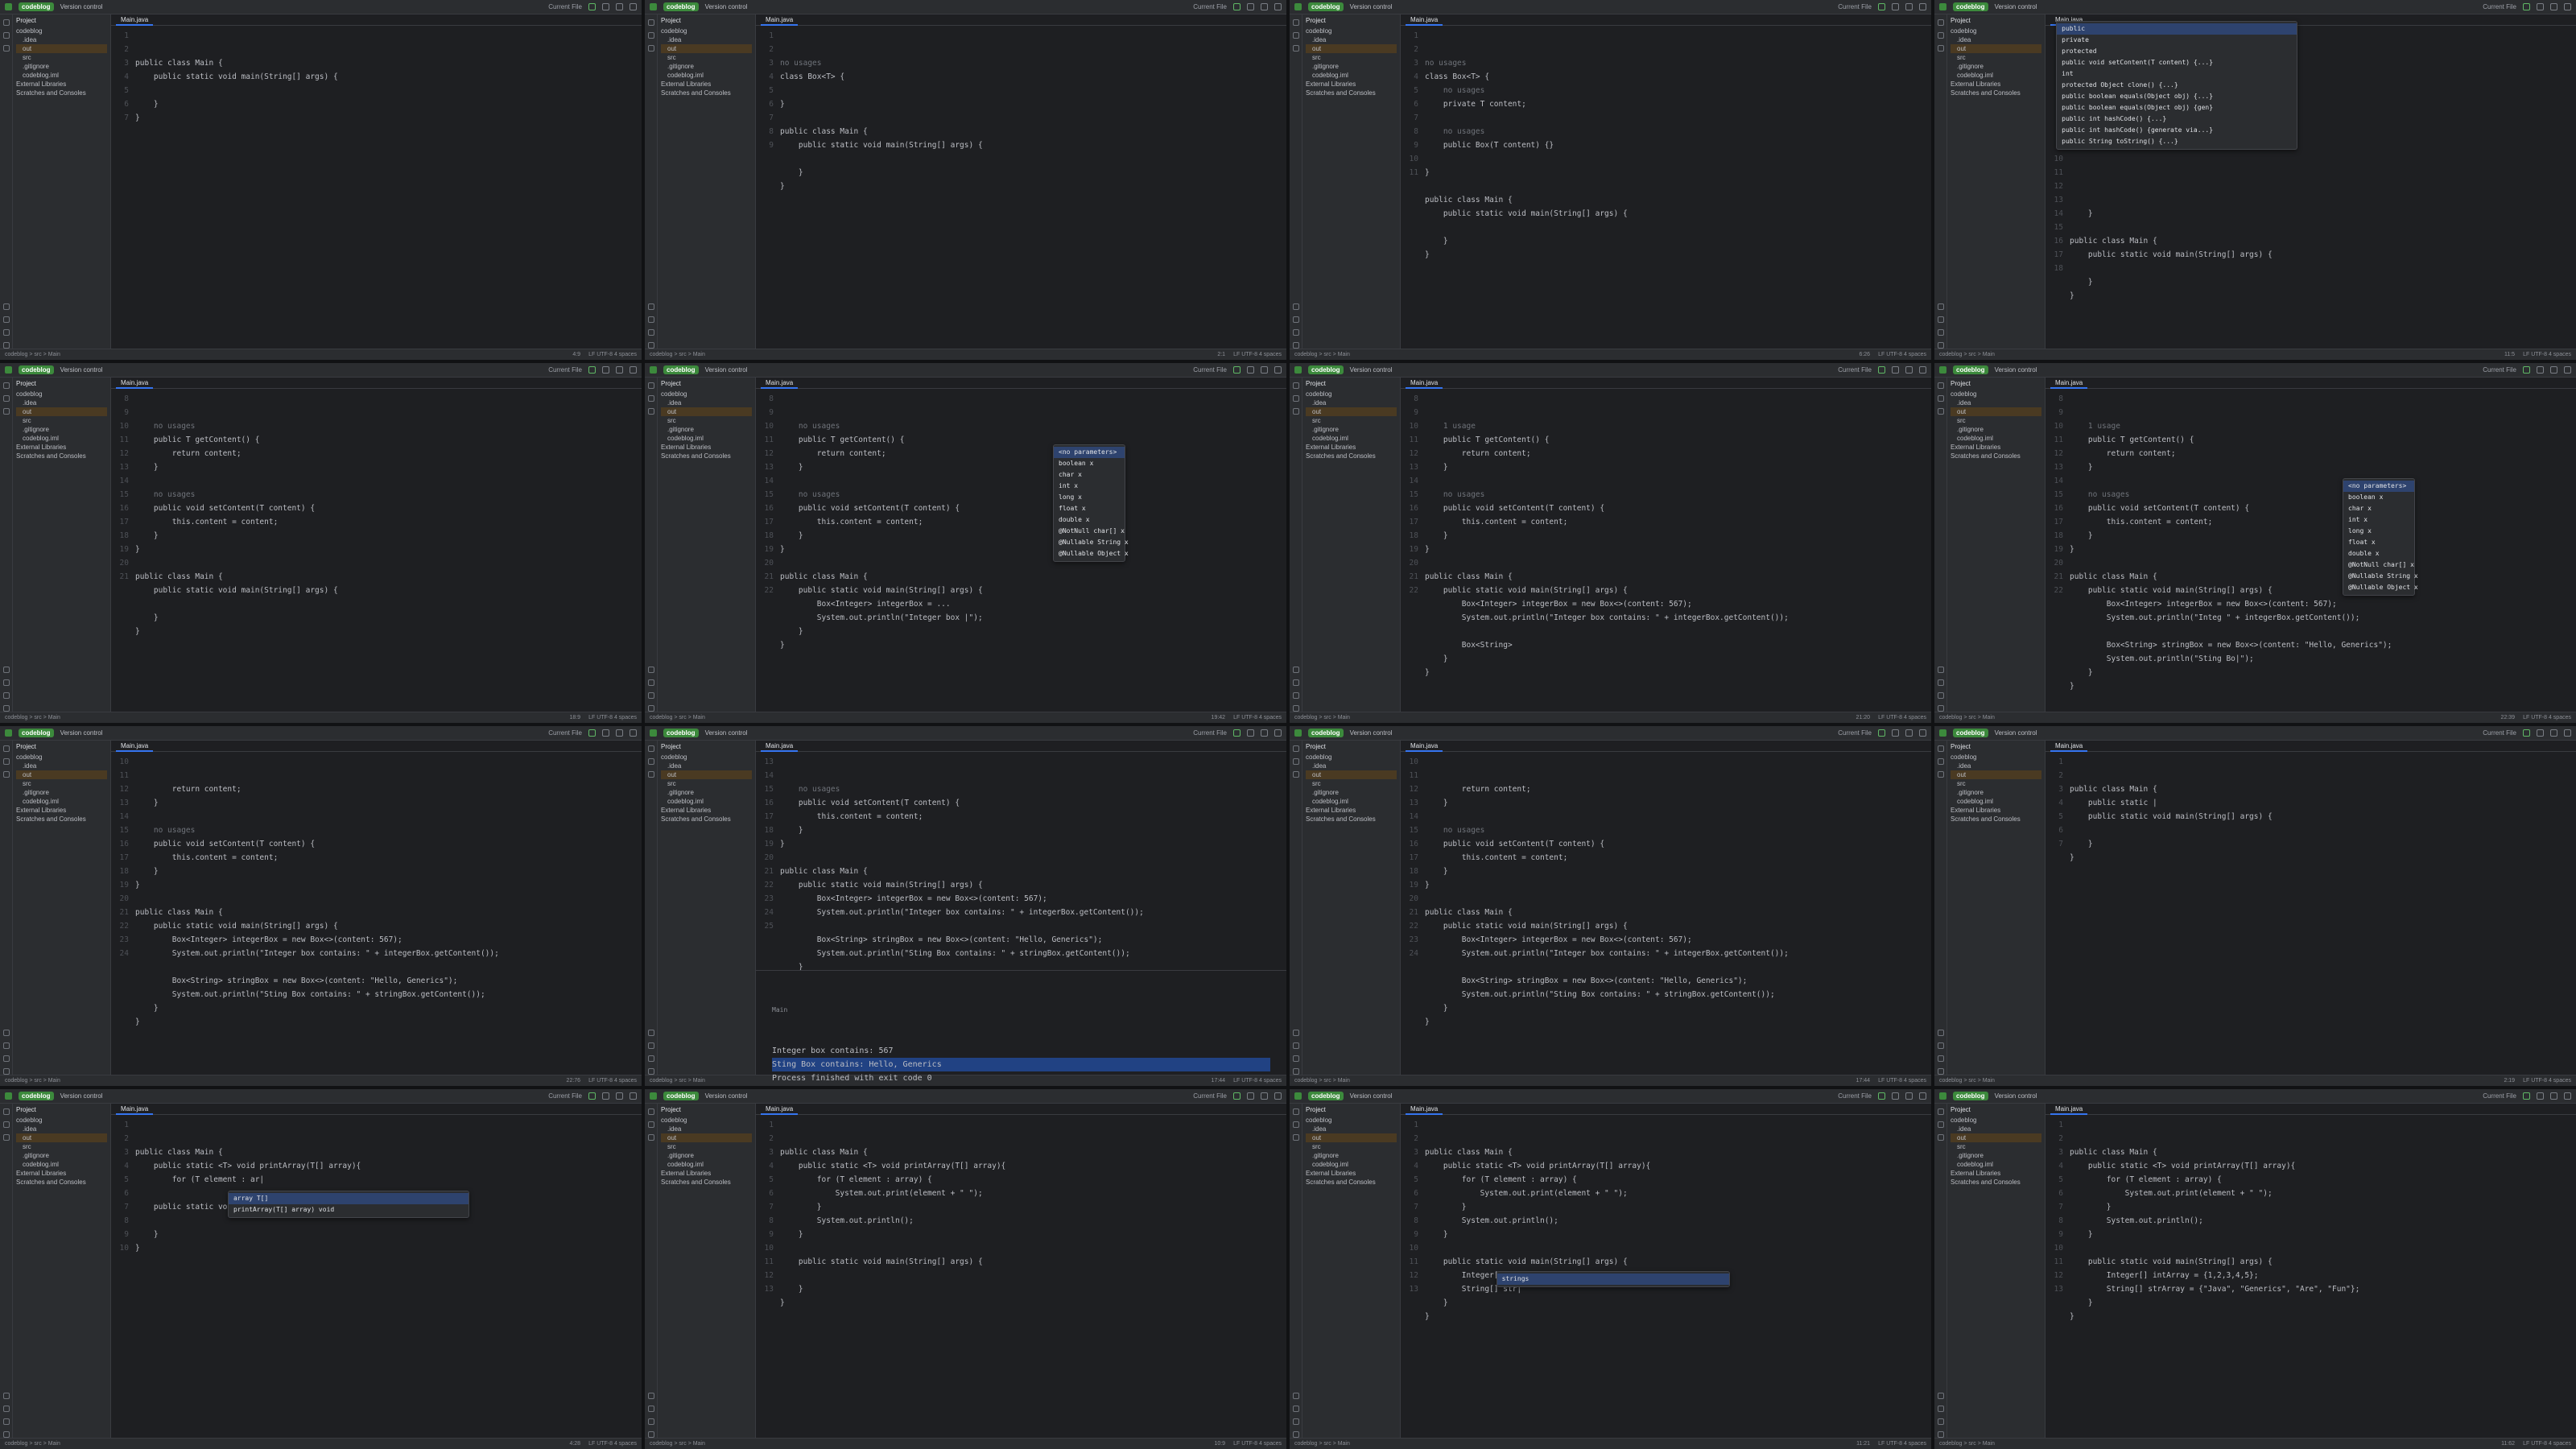 This screenshot has width=2576, height=1449. What do you see at coordinates (388, 1180) in the screenshot?
I see `code-line: for (T element : ar|` at bounding box center [388, 1180].